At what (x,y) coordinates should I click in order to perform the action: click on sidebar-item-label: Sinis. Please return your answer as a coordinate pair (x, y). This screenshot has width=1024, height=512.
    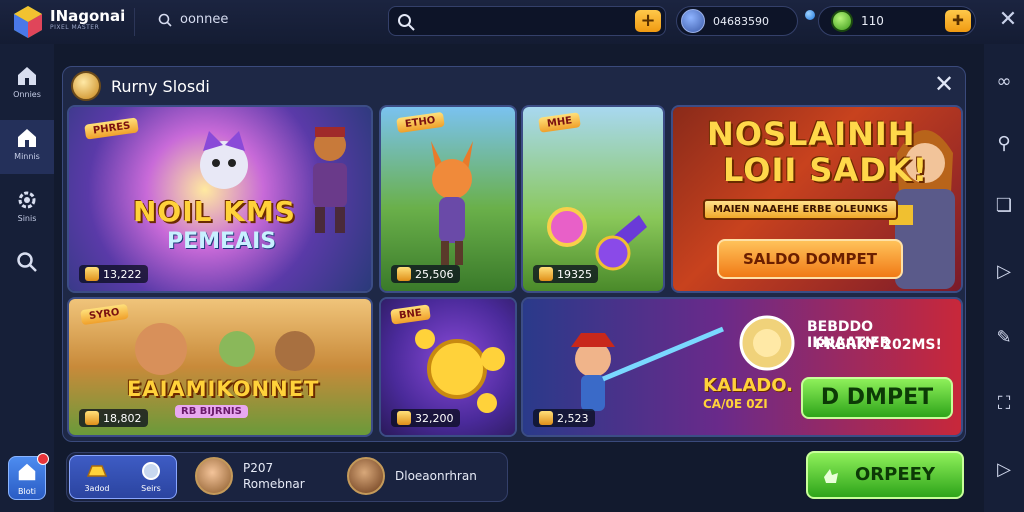
    Looking at the image, I should click on (27, 218).